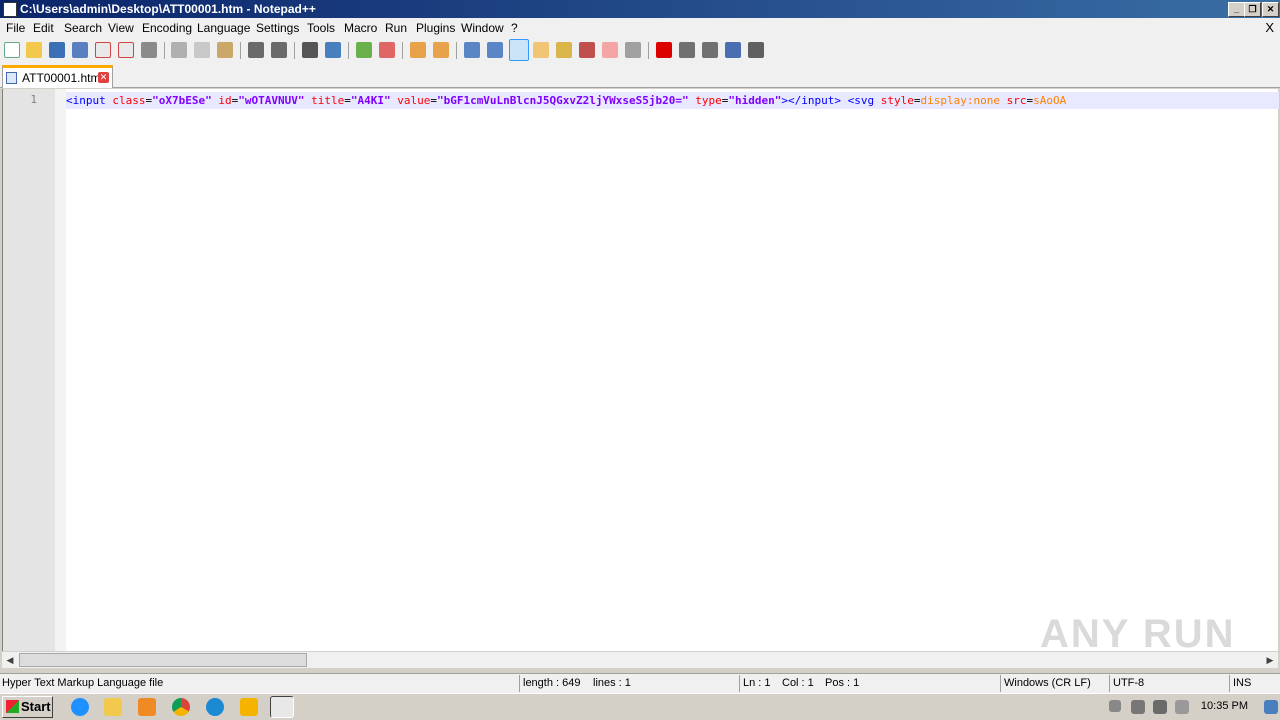 The height and width of the screenshot is (720, 1280). Describe the element at coordinates (324, 100) in the screenshot. I see `code-token: title` at that location.